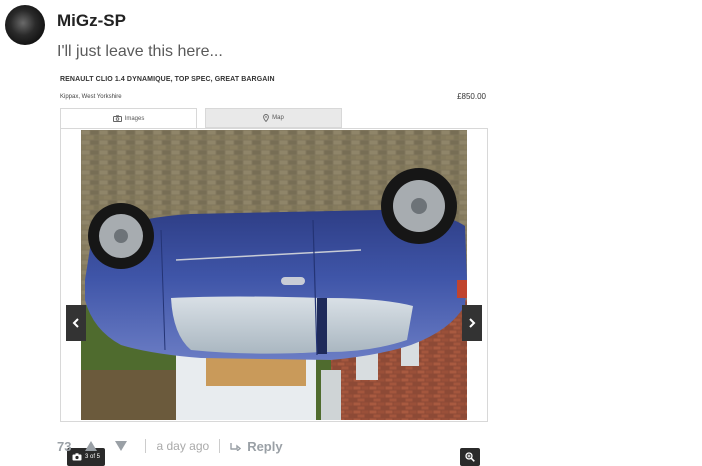  I want to click on zoom-in-icon, so click(470, 457).